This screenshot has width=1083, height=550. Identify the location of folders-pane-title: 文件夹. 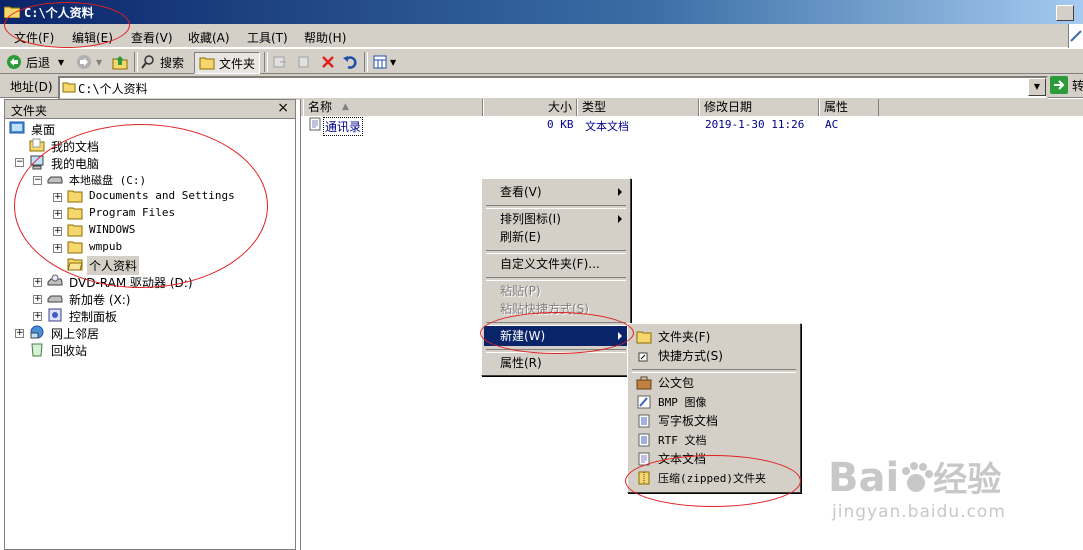
(29, 111).